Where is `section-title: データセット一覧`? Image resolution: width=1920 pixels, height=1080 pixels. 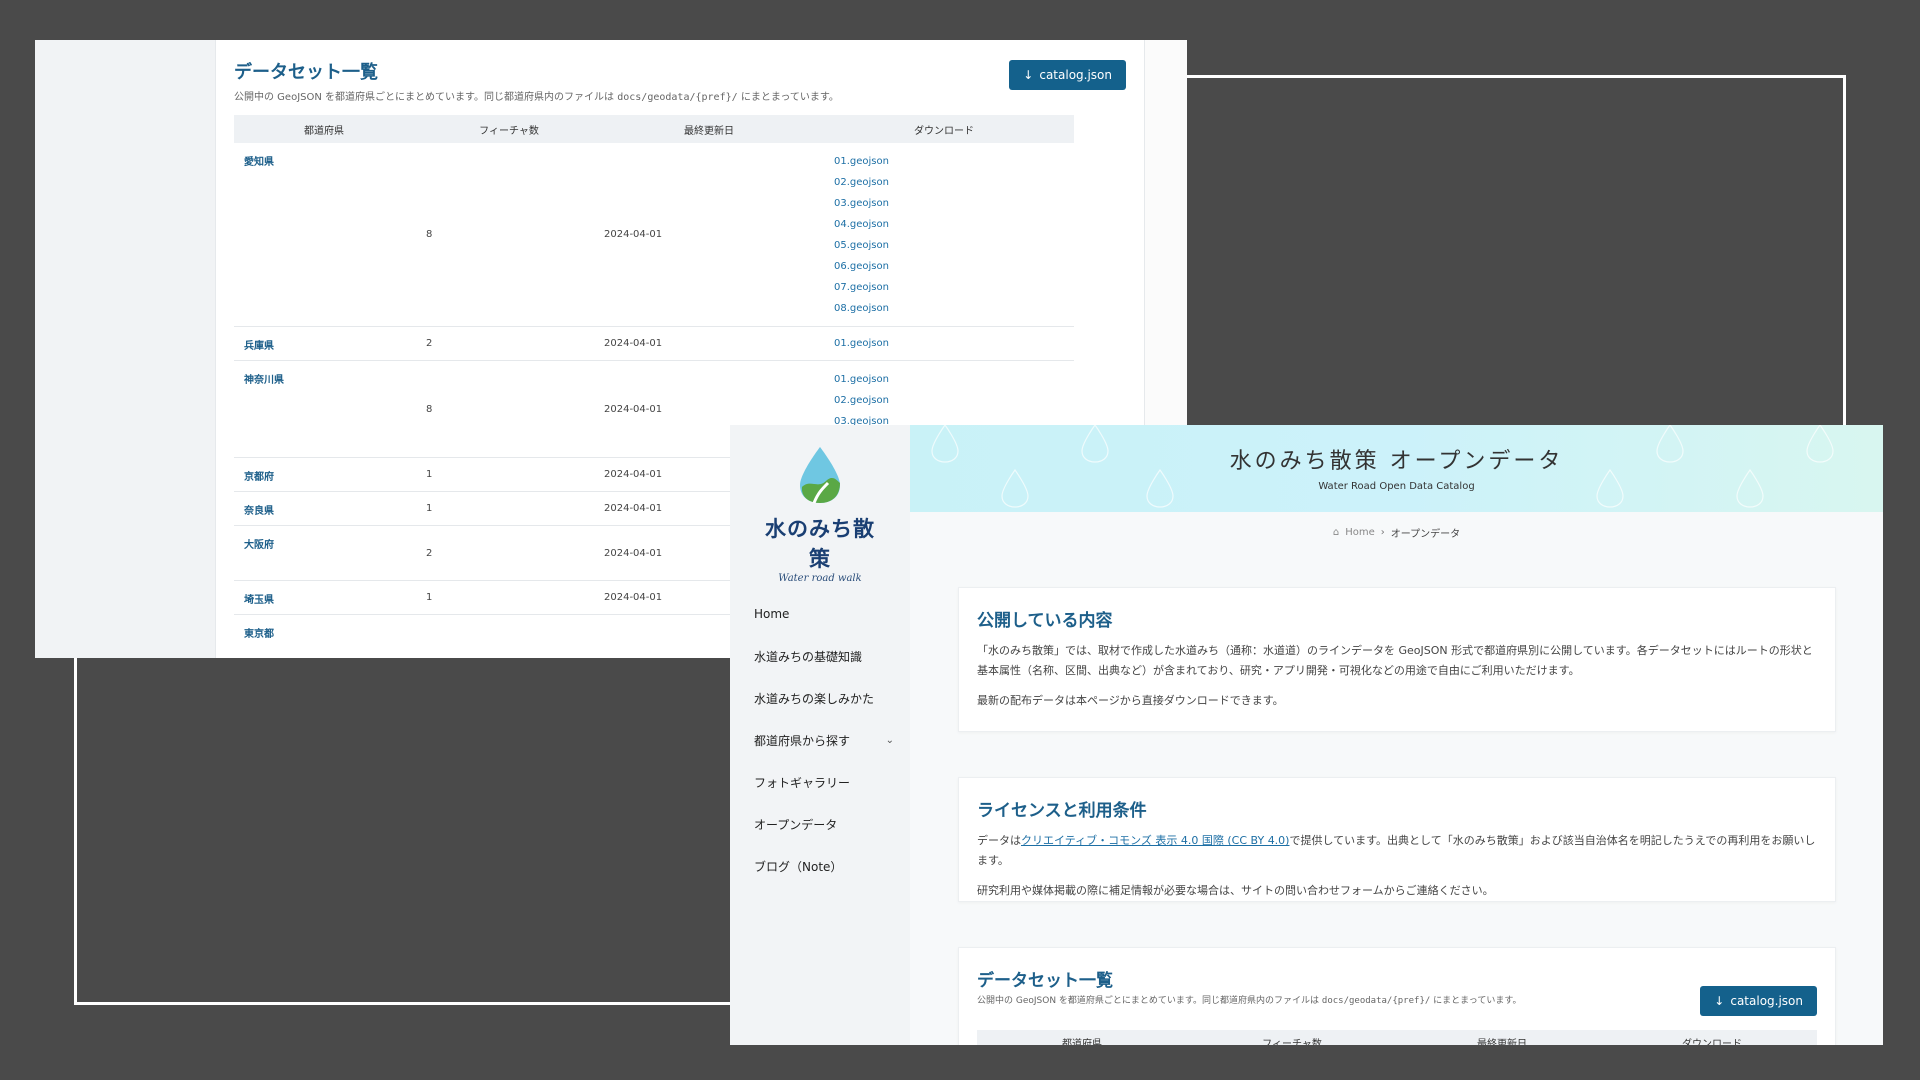 section-title: データセット一覧 is located at coordinates (1045, 981).